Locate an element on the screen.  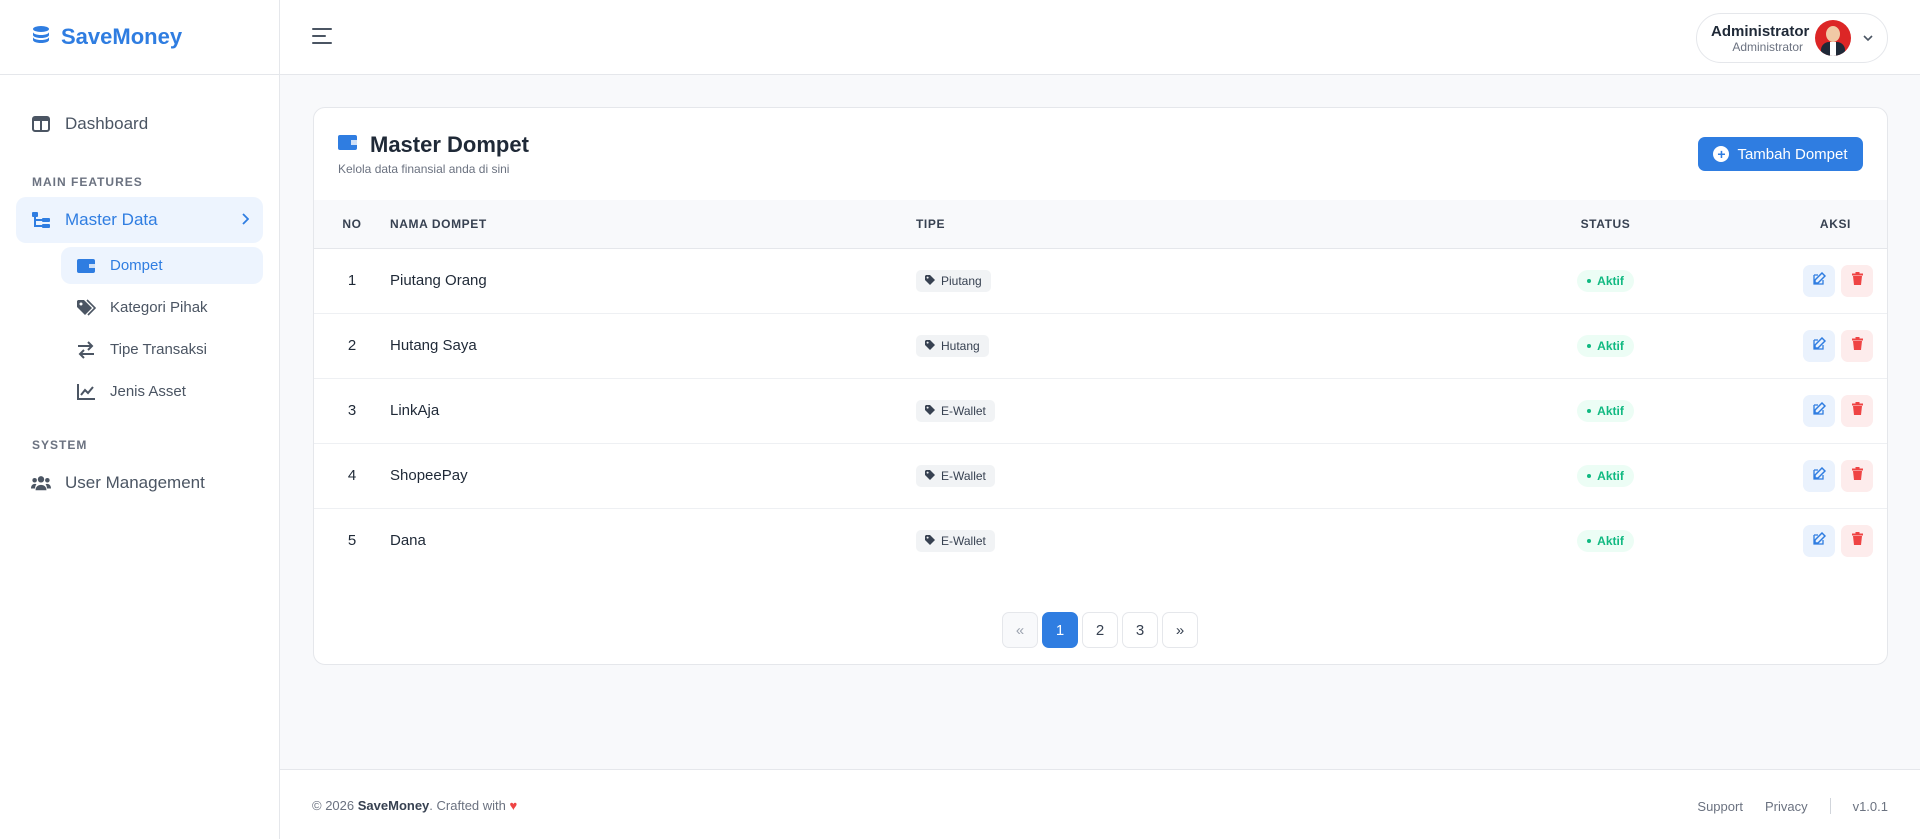
add-wallet-label: Tambah Dompet is located at coordinates (1792, 154).